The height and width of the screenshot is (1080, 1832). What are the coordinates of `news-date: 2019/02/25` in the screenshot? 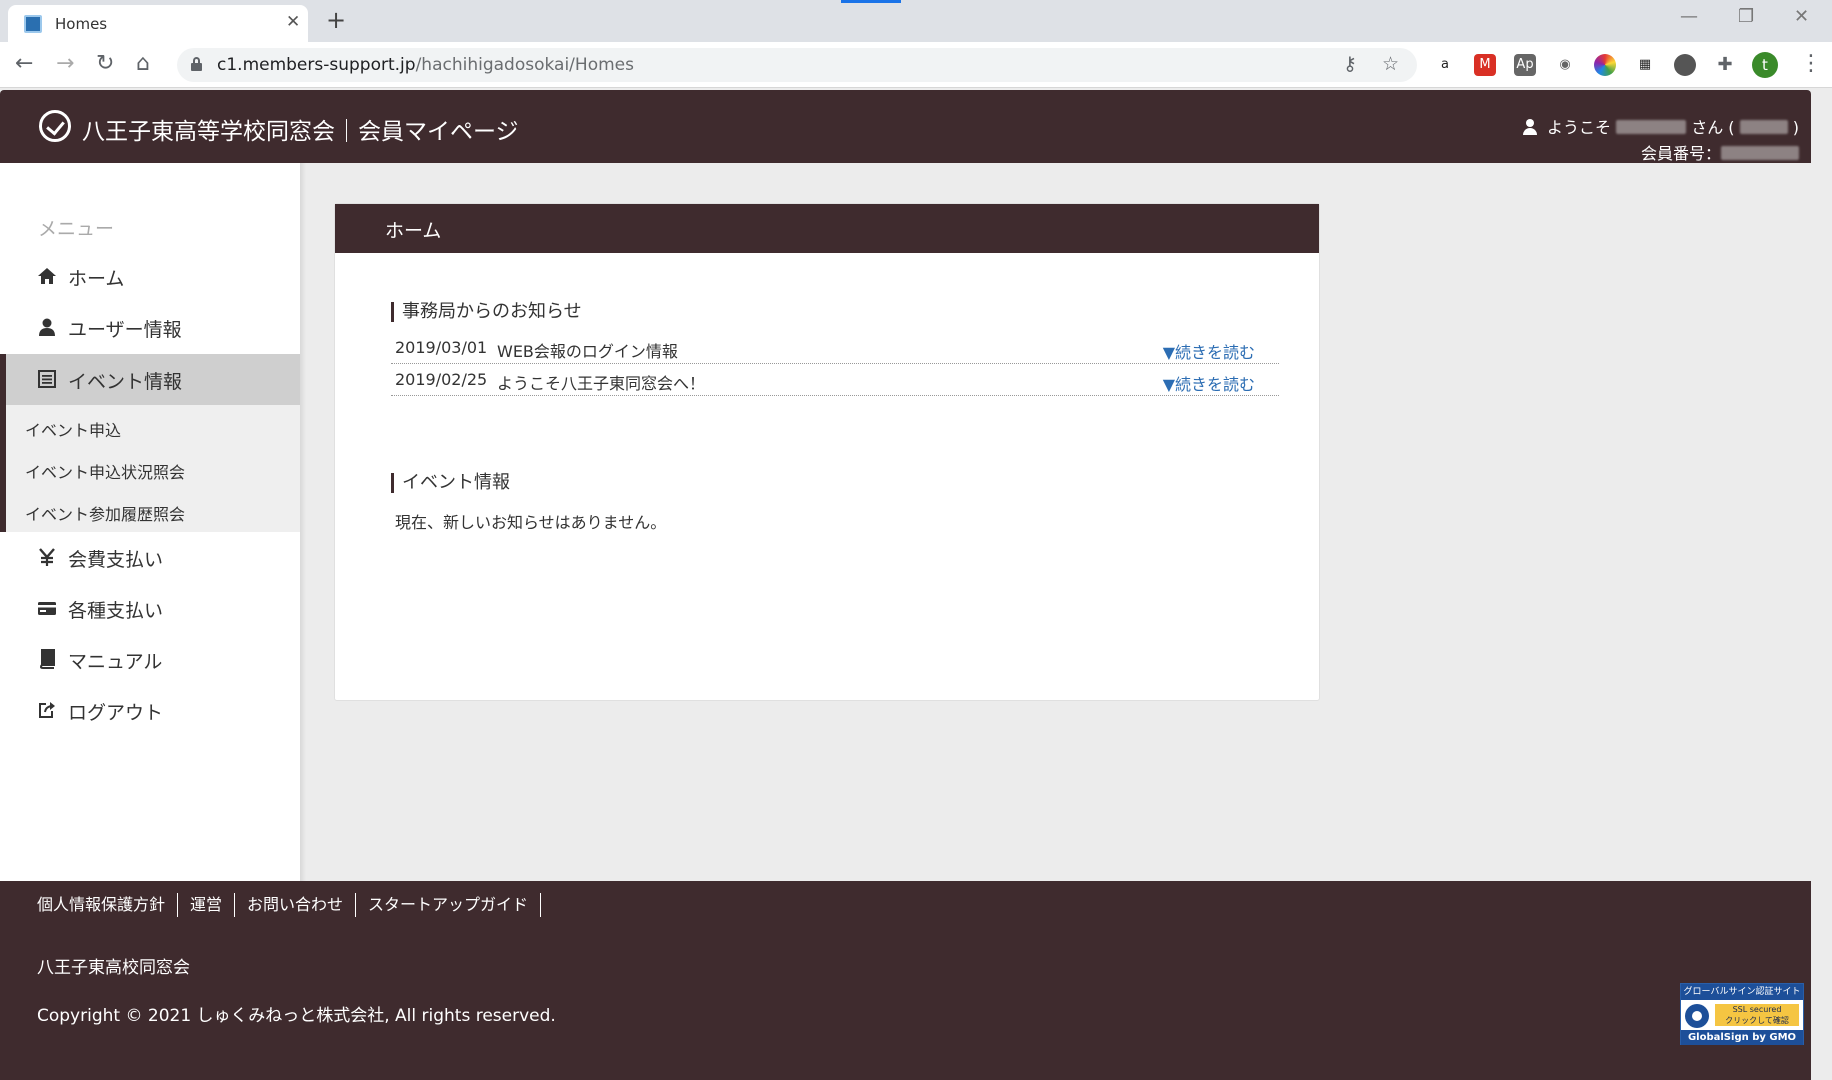 It's located at (441, 379).